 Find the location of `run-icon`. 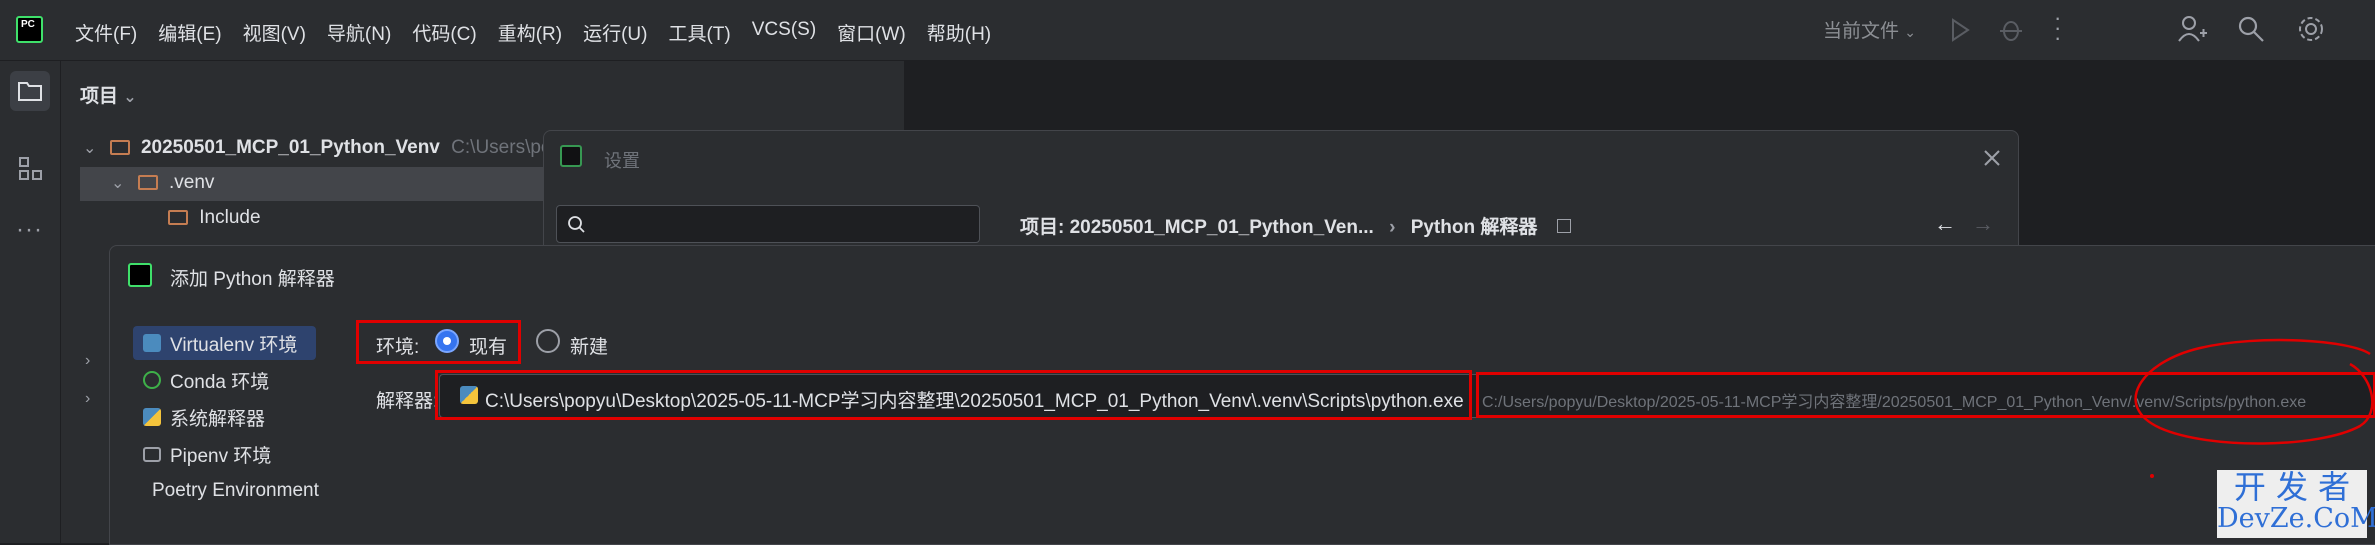

run-icon is located at coordinates (1960, 30).